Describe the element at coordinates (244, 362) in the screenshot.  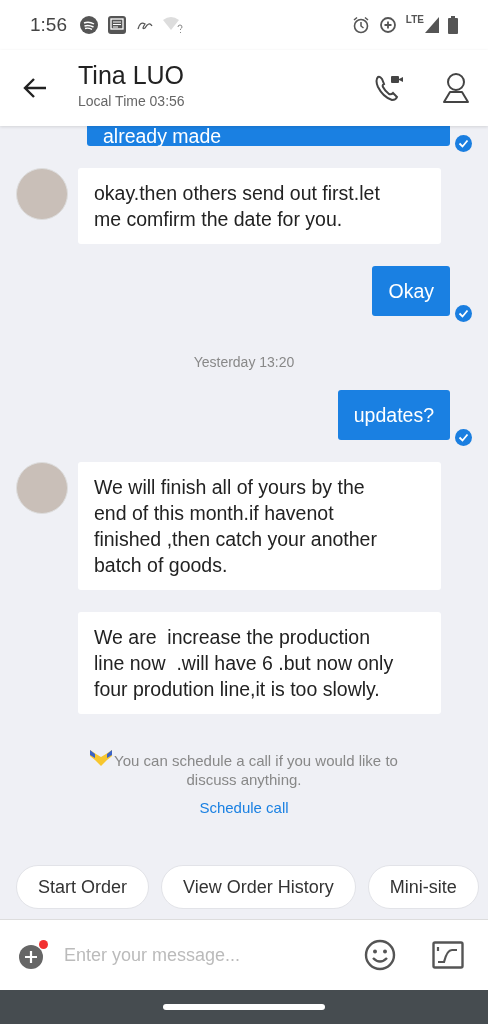
I see `timestamp: Yesterday 13:20` at that location.